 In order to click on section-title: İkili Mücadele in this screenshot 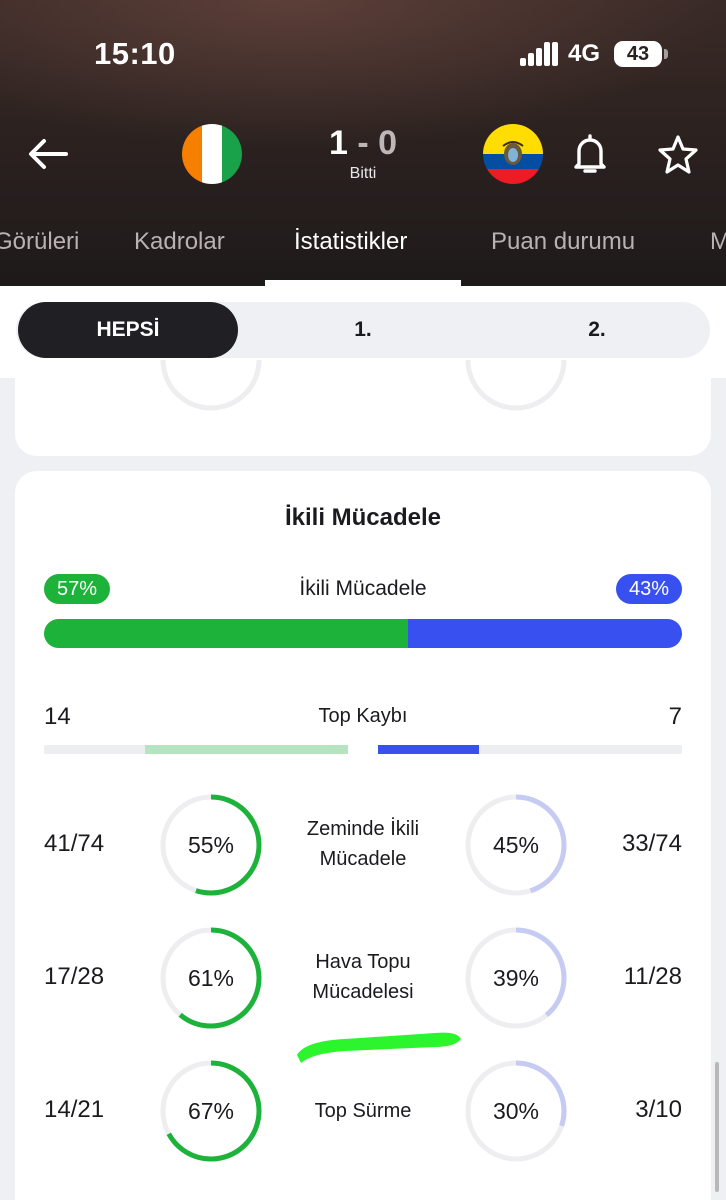, I will do `click(363, 517)`.